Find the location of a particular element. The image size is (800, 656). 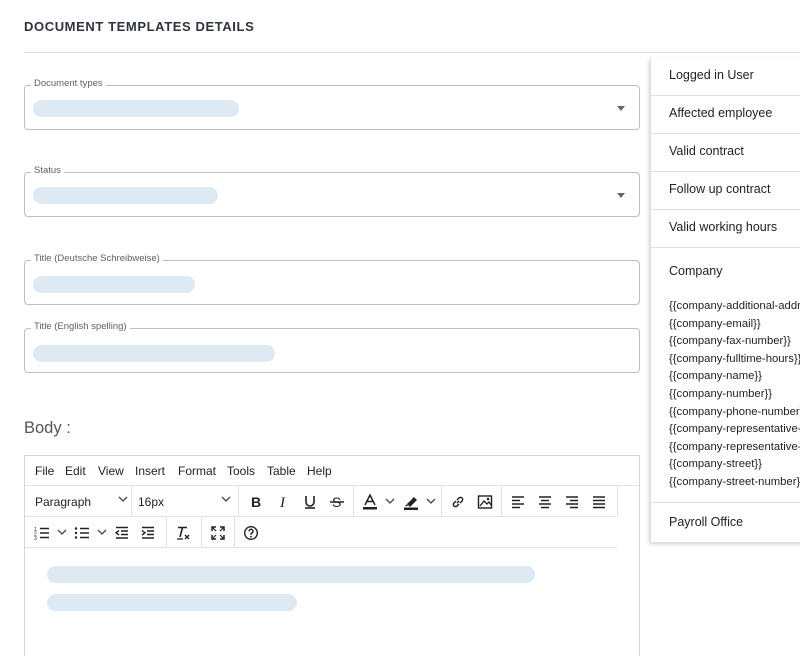

status-label: Status is located at coordinates (47, 170).